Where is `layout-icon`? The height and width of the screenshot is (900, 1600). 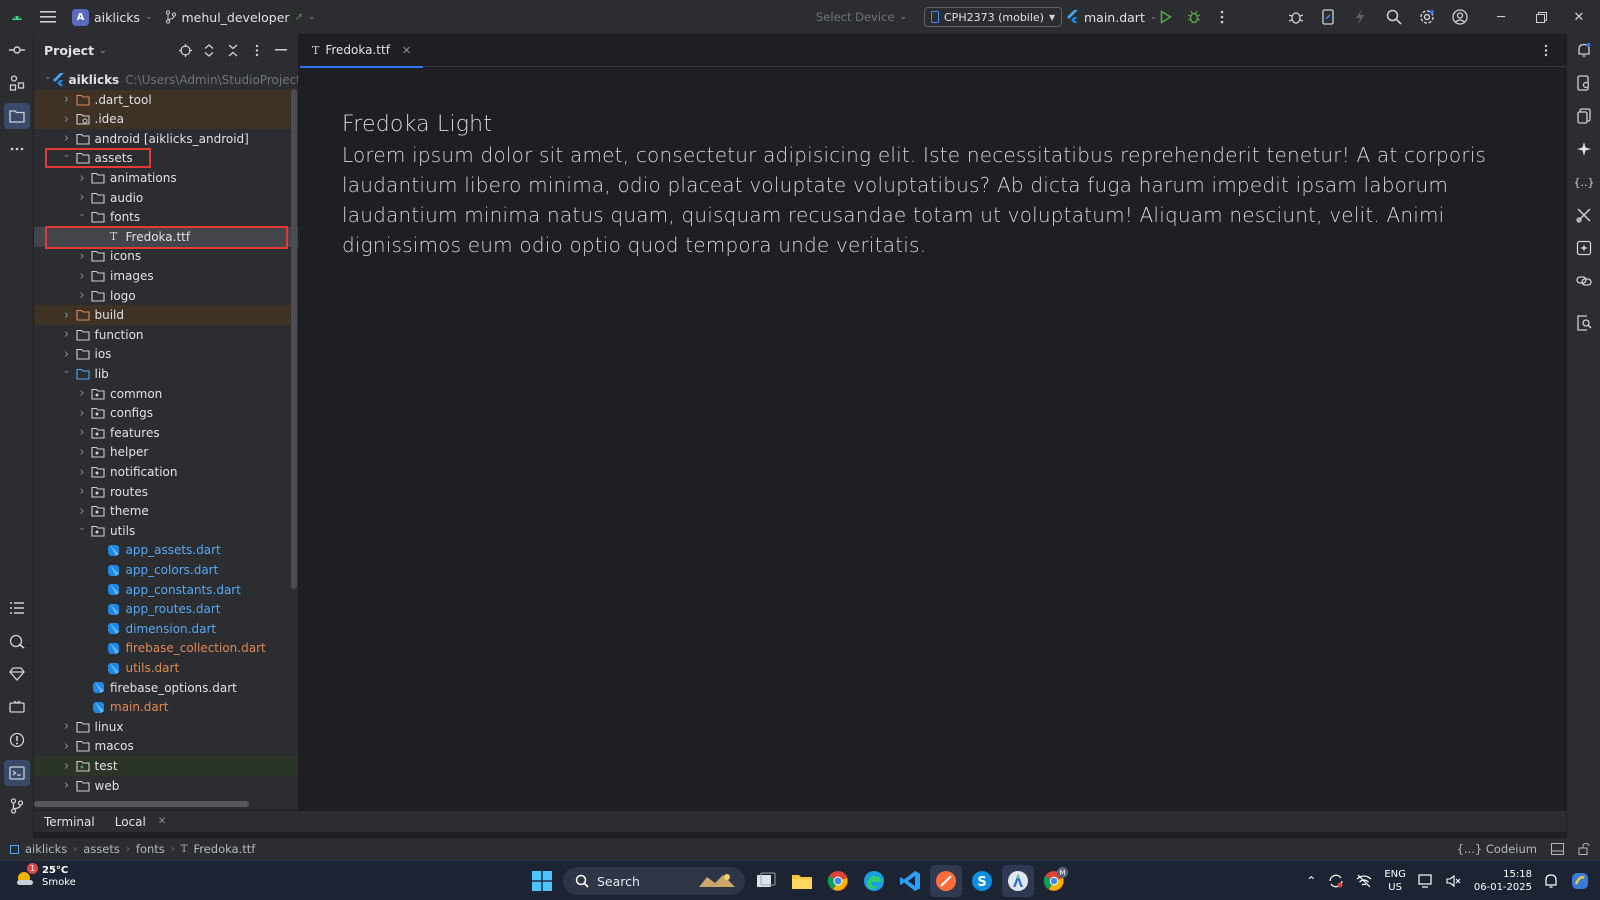 layout-icon is located at coordinates (1557, 849).